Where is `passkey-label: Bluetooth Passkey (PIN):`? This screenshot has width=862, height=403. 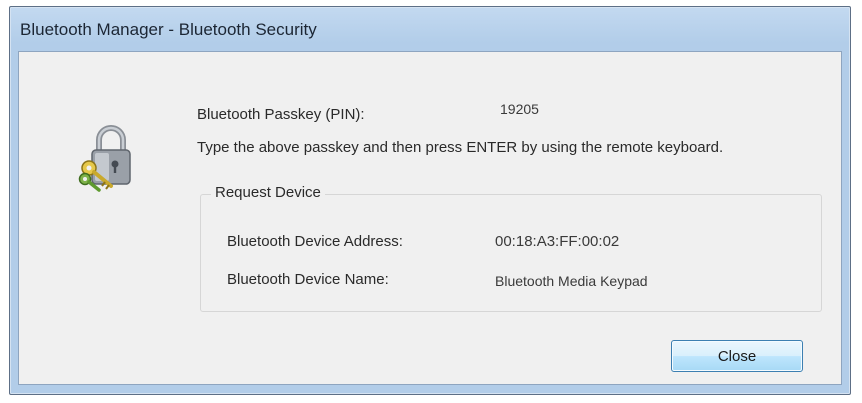 passkey-label: Bluetooth Passkey (PIN): is located at coordinates (281, 114).